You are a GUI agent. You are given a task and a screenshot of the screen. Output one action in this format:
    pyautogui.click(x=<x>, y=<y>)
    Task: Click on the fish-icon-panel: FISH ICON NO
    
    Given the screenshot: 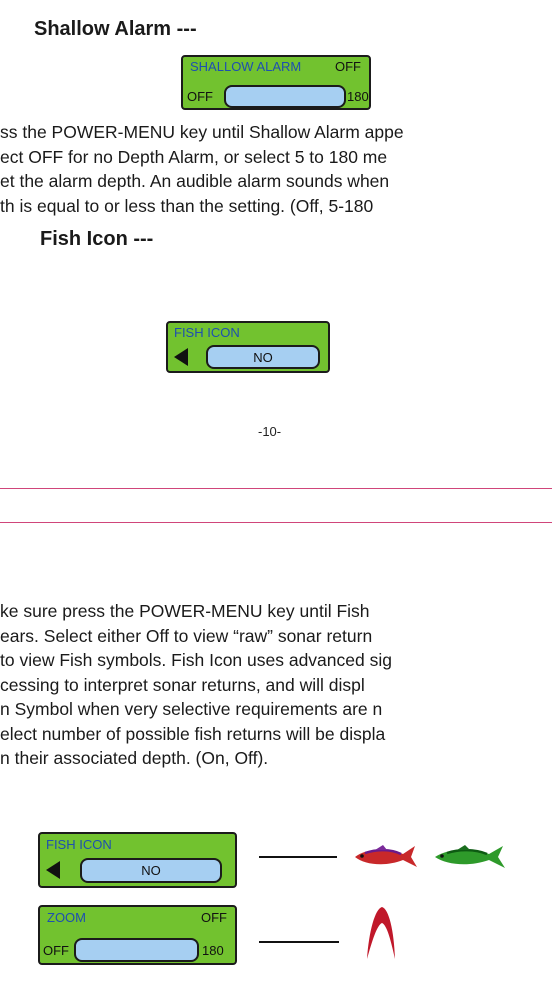 What is the action you would take?
    pyautogui.click(x=248, y=347)
    